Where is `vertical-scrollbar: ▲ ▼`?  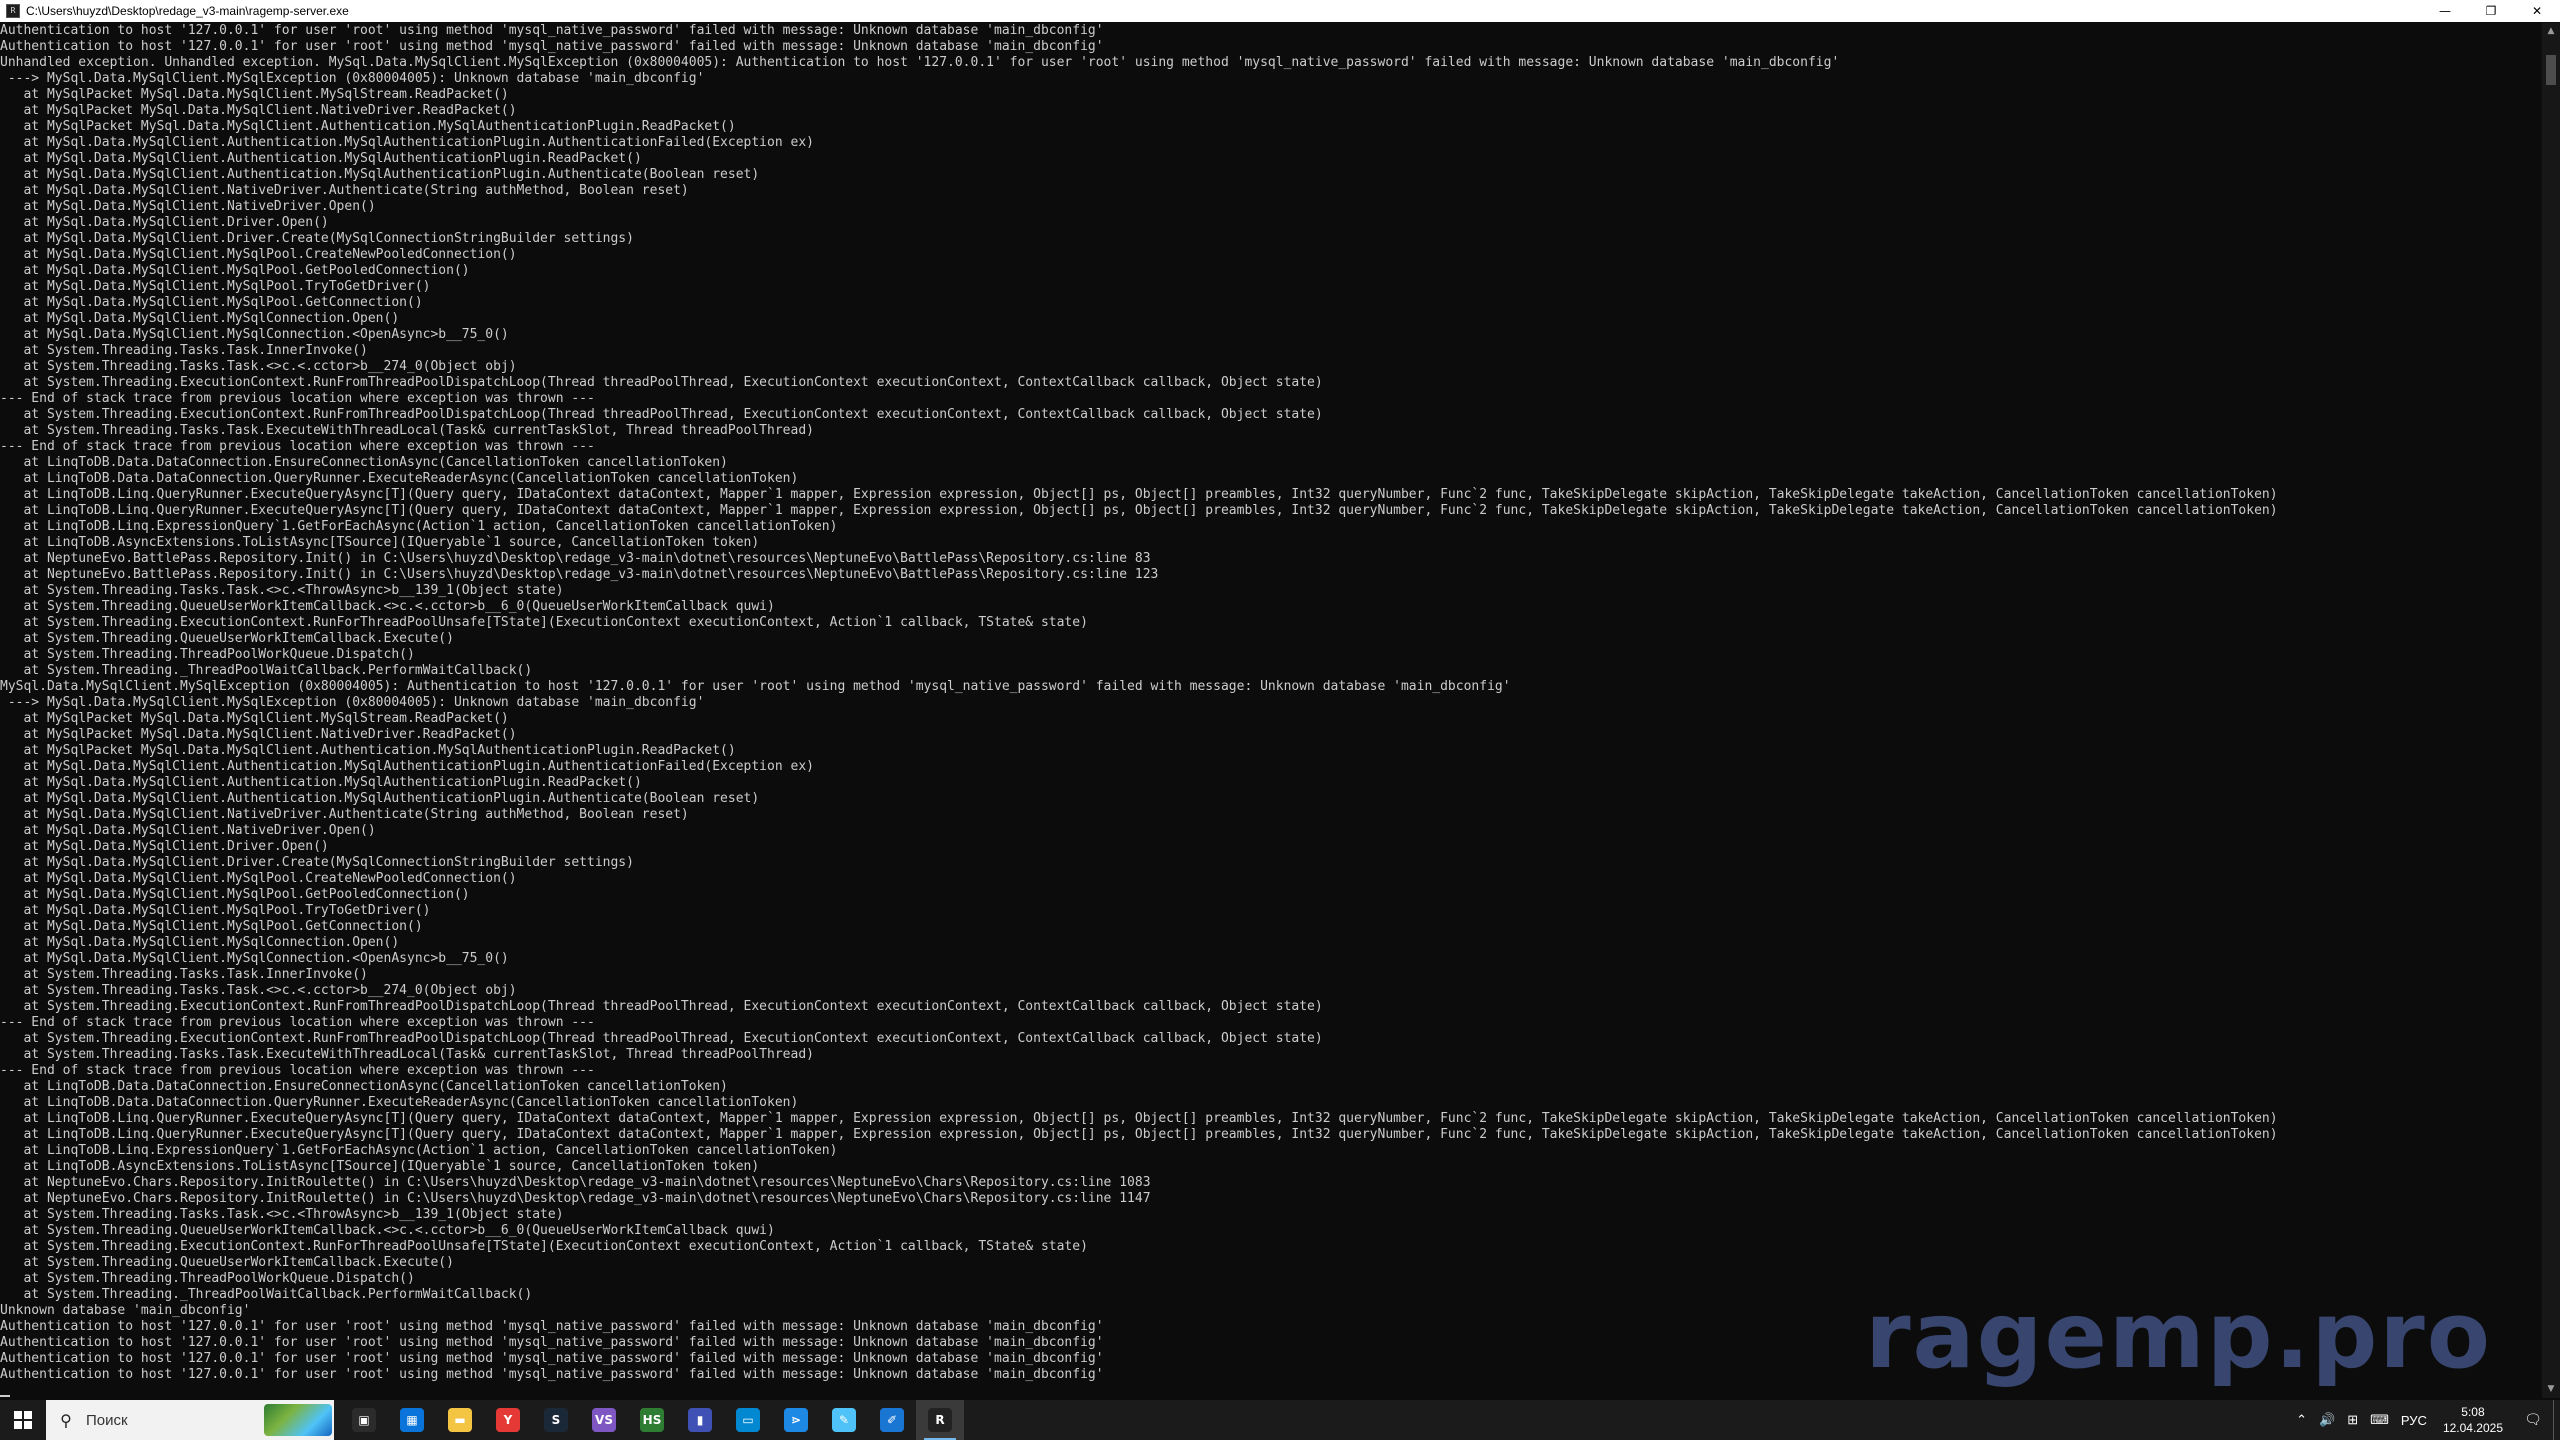
vertical-scrollbar: ▲ ▼ is located at coordinates (2551, 710).